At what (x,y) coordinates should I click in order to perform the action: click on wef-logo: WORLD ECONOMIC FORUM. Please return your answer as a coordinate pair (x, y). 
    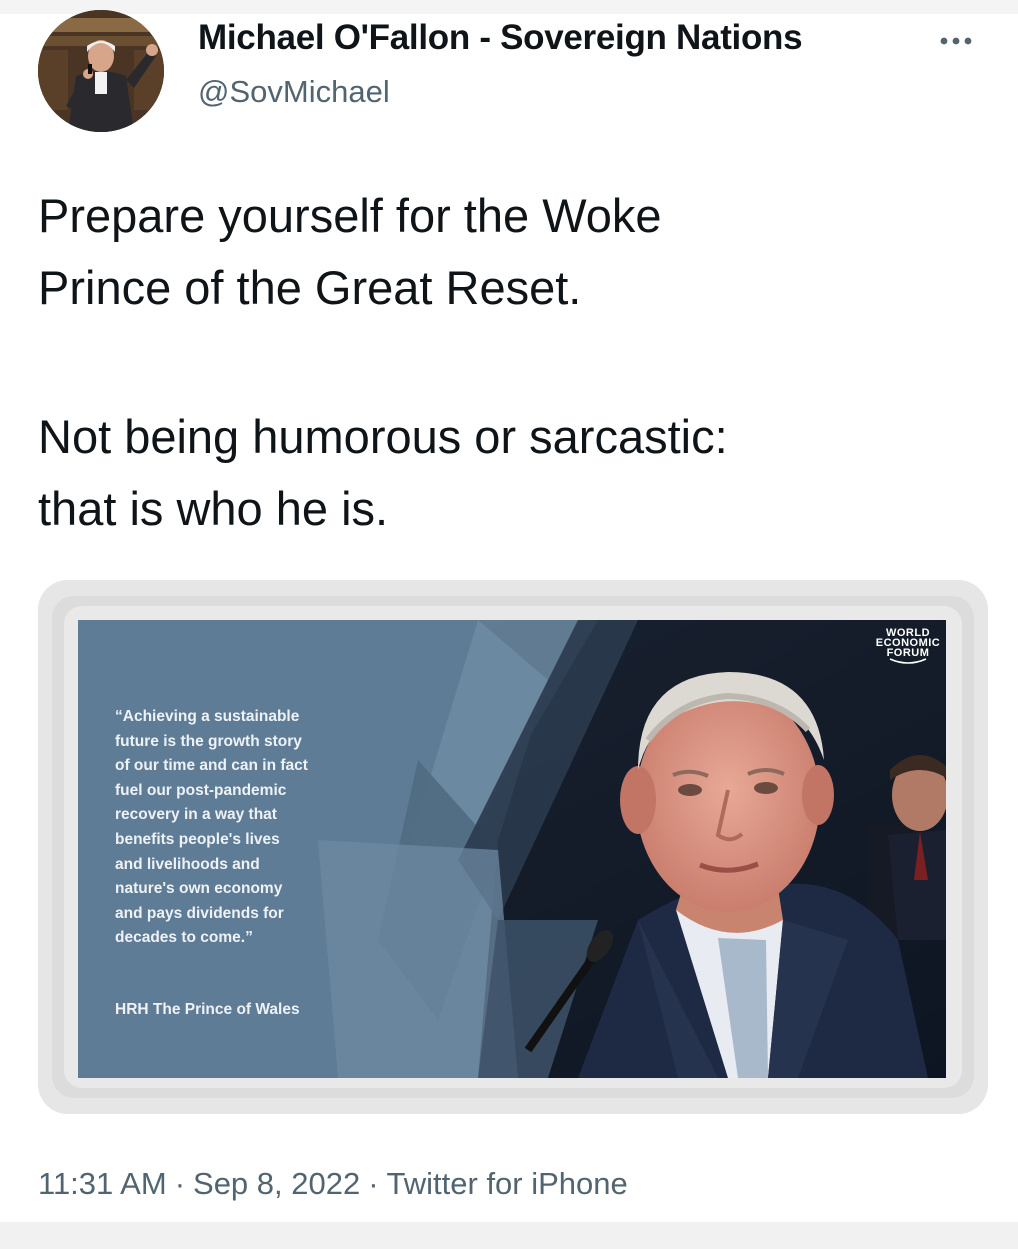
    Looking at the image, I should click on (908, 648).